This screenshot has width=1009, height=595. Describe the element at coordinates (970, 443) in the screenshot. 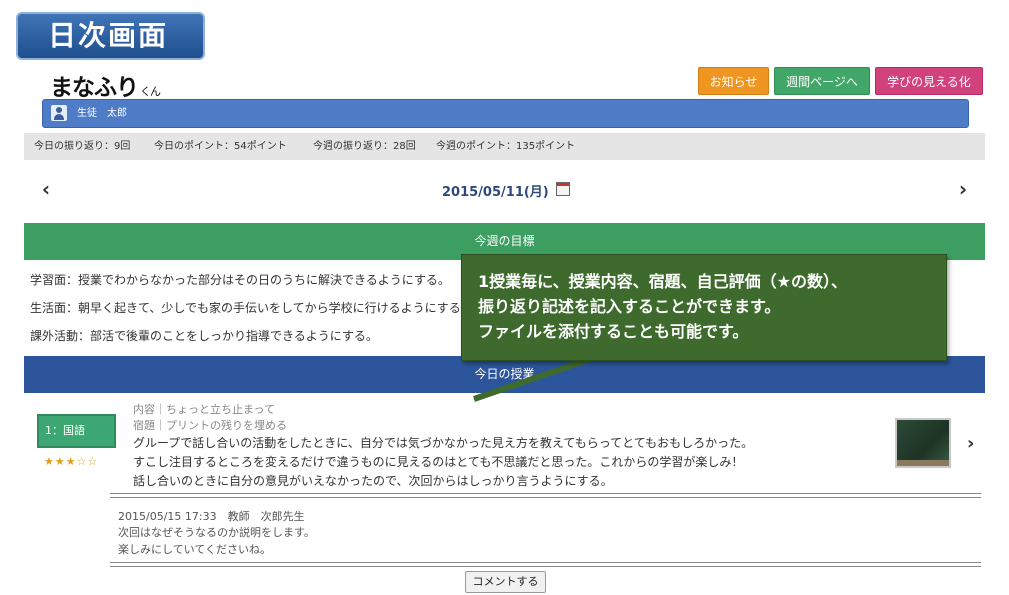

I see `lesson-detail-arrow-icon: ›` at that location.